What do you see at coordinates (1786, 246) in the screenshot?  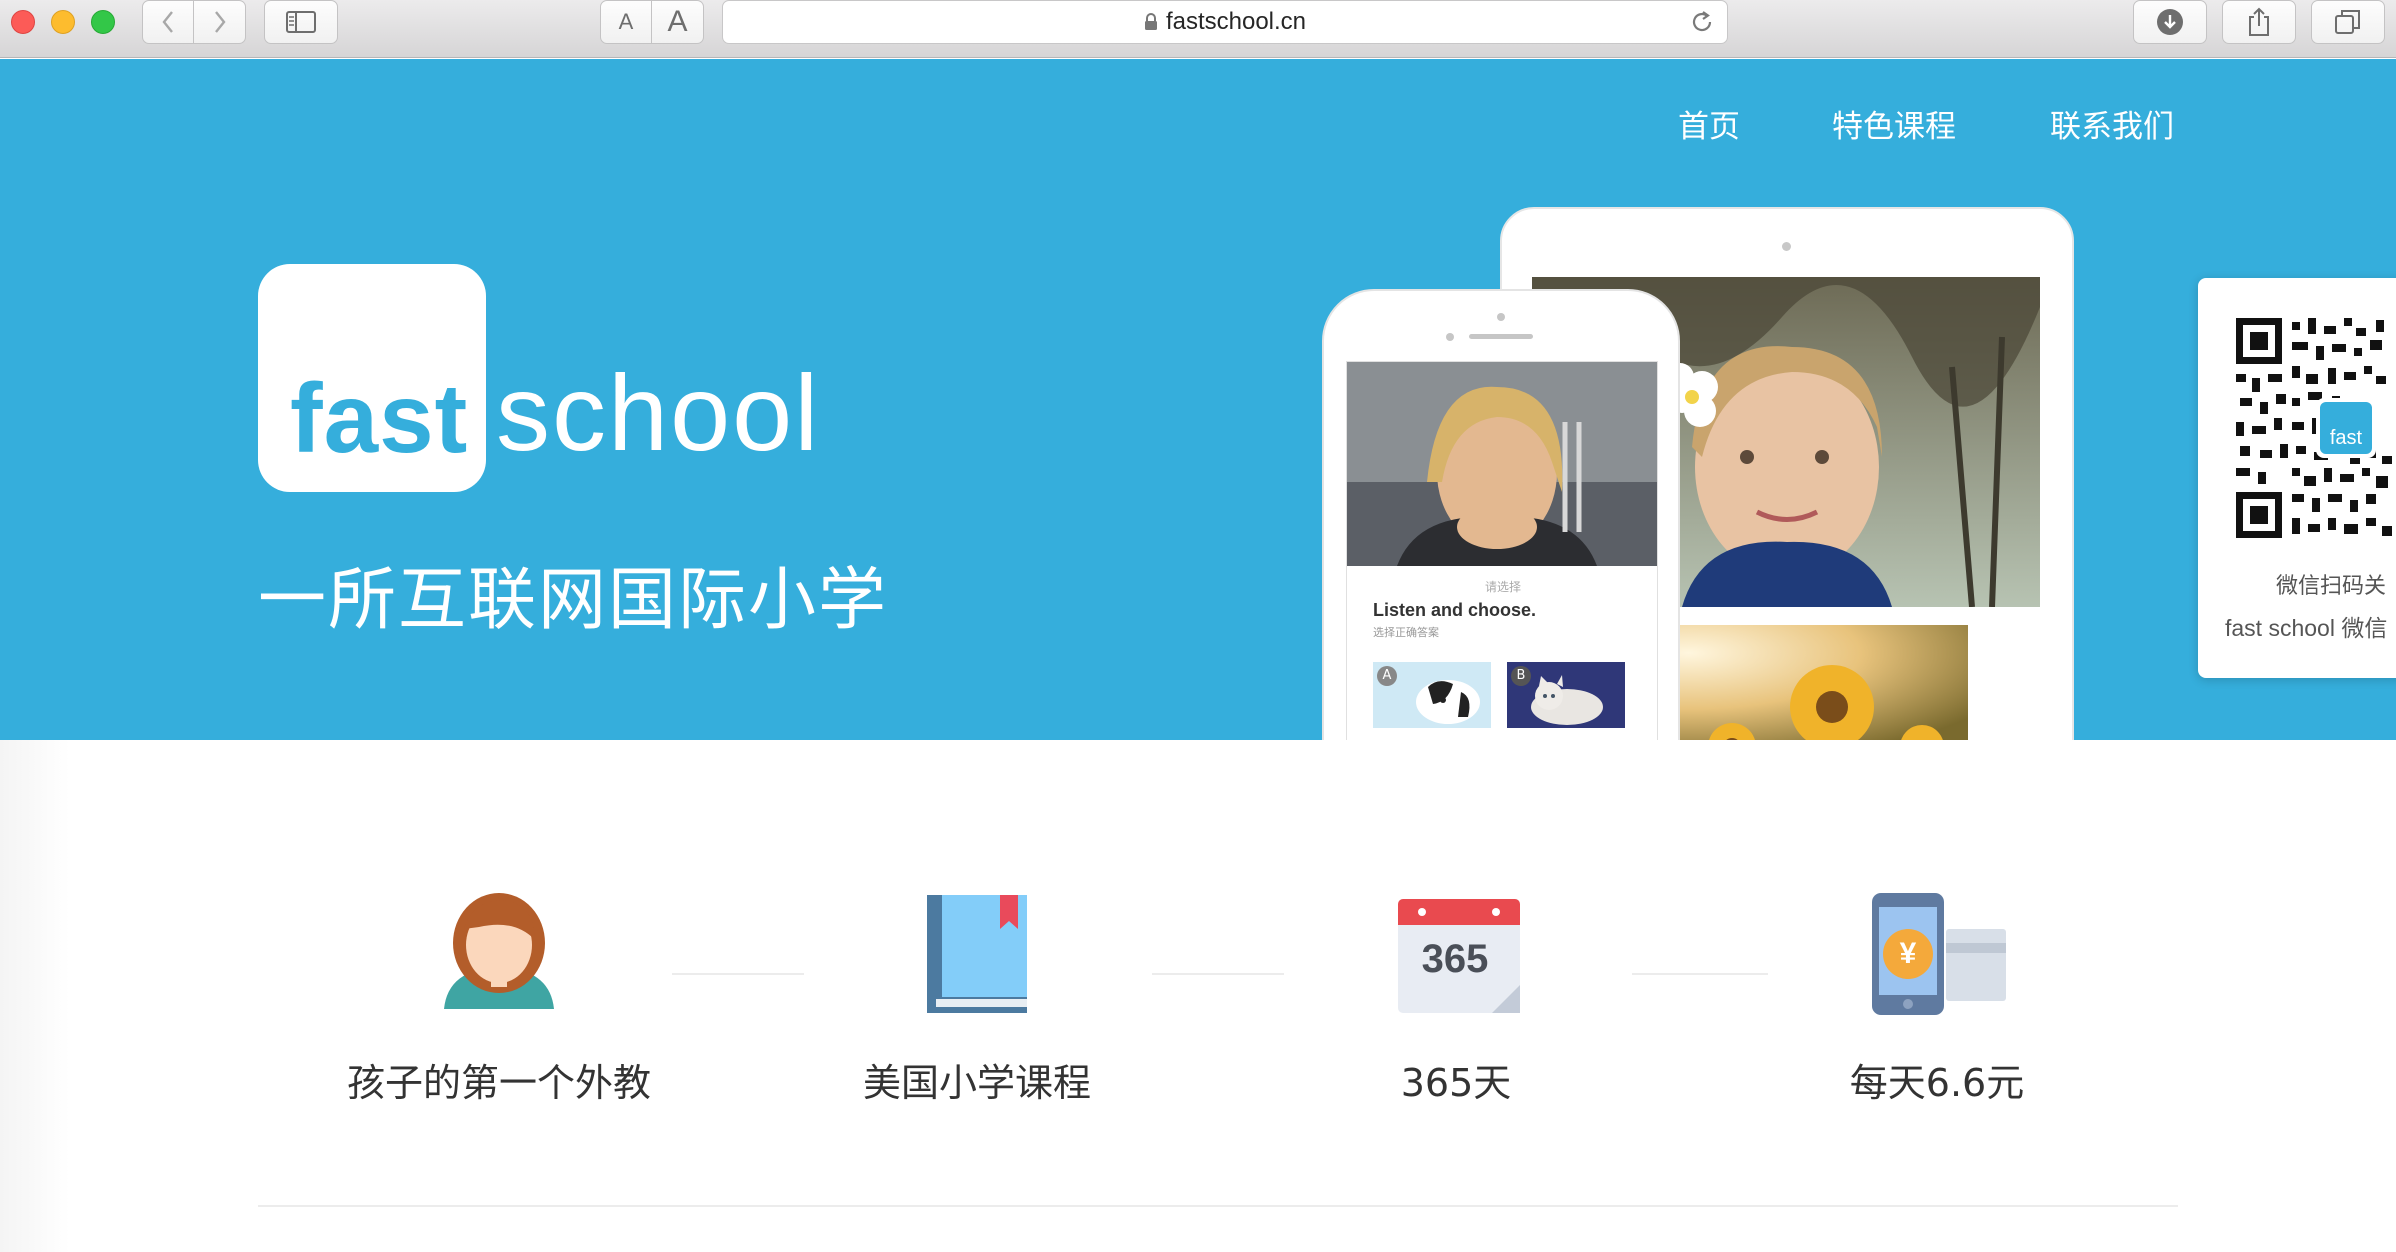 I see `tablet-camera` at bounding box center [1786, 246].